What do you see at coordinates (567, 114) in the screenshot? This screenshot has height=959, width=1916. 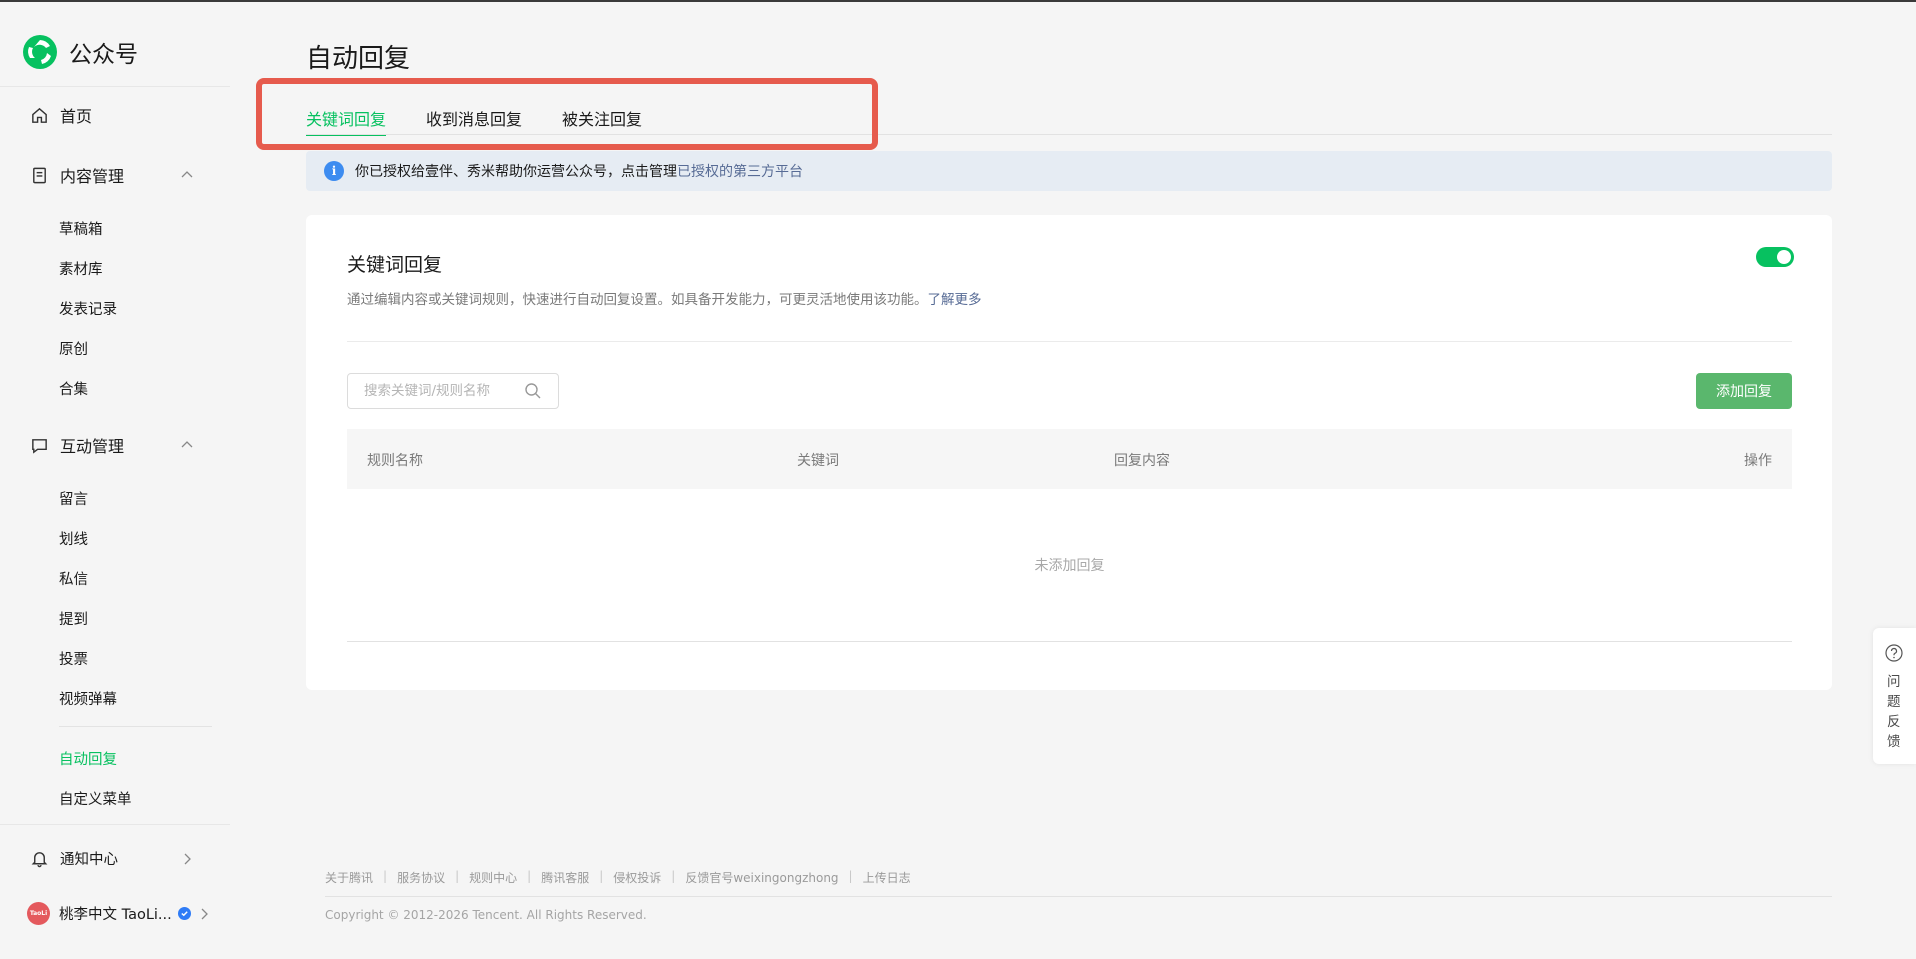 I see `highlight-box` at bounding box center [567, 114].